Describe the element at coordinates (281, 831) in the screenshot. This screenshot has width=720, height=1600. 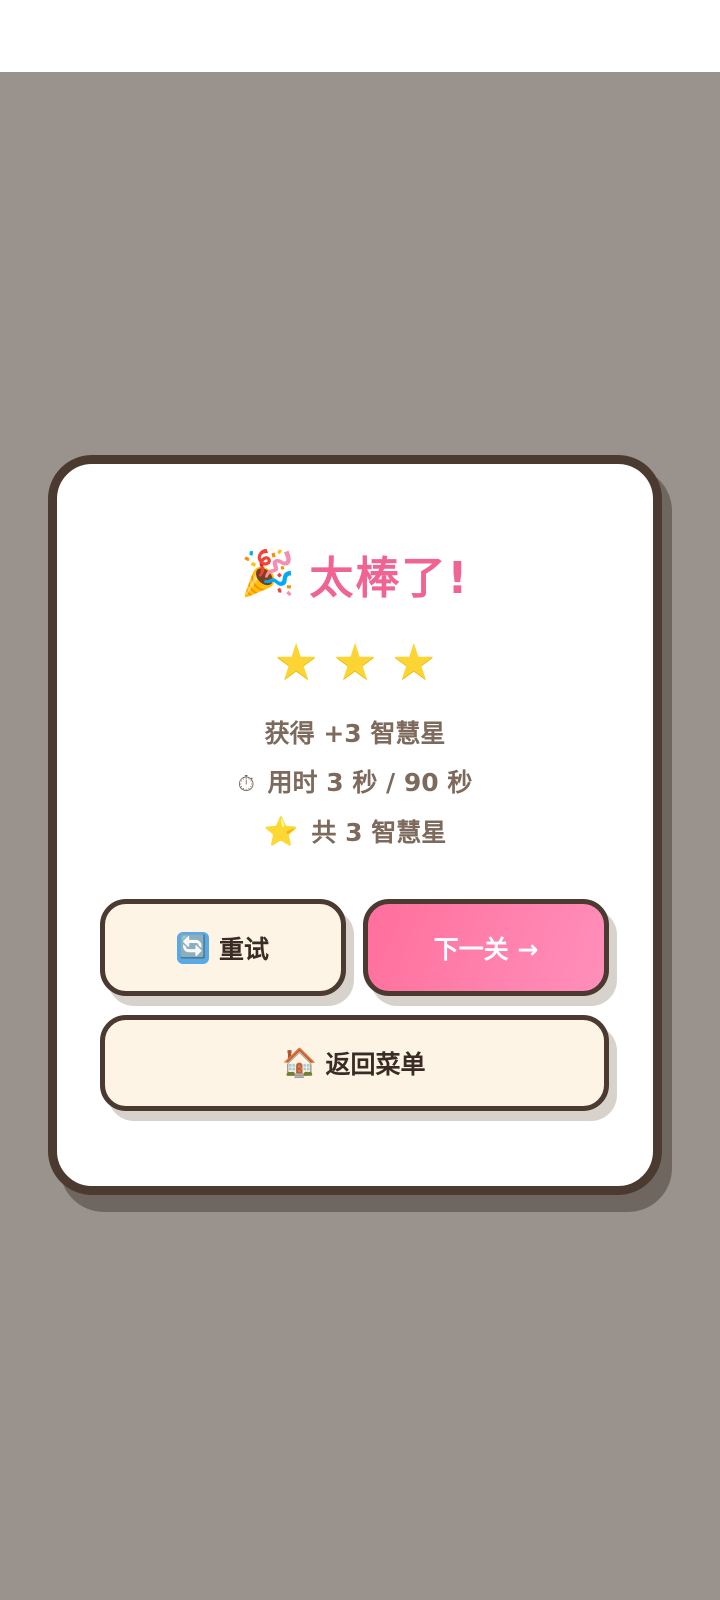
I see `star-icon: ⭐` at that location.